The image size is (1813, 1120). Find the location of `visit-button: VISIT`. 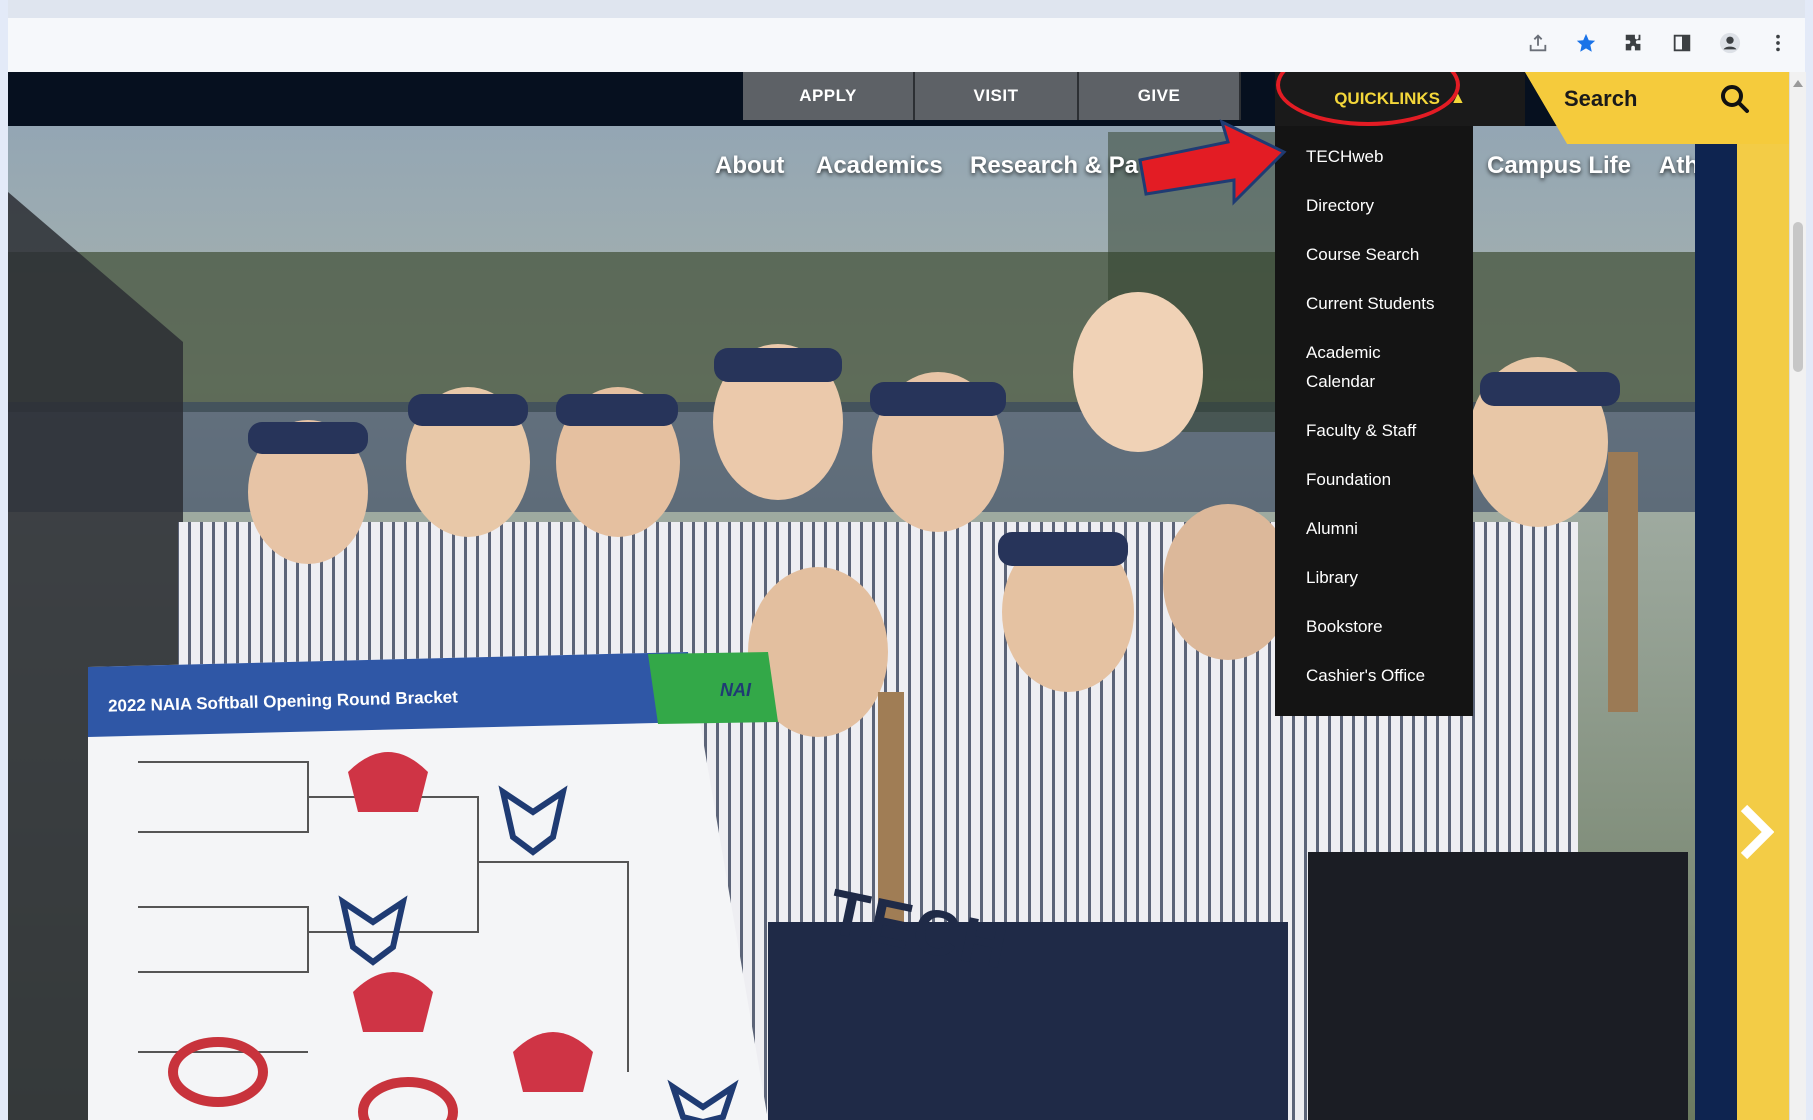

visit-button: VISIT is located at coordinates (997, 96).